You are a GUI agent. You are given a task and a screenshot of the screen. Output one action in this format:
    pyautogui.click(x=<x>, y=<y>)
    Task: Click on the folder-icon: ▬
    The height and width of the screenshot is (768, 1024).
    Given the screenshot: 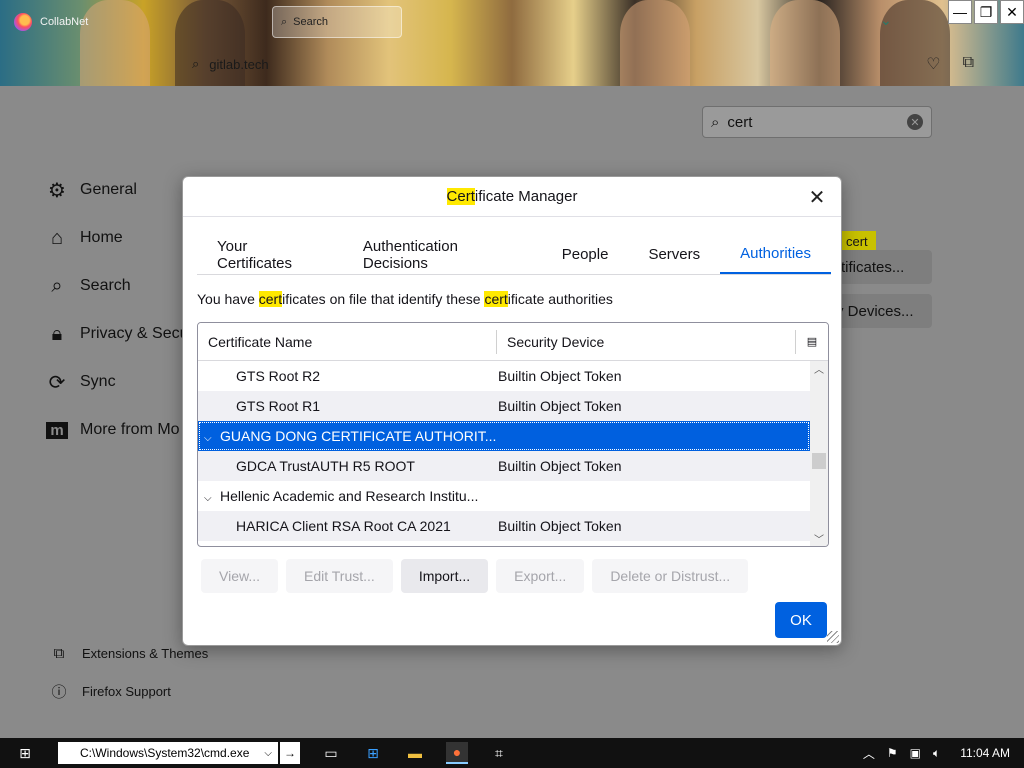 What is the action you would take?
    pyautogui.click(x=415, y=753)
    